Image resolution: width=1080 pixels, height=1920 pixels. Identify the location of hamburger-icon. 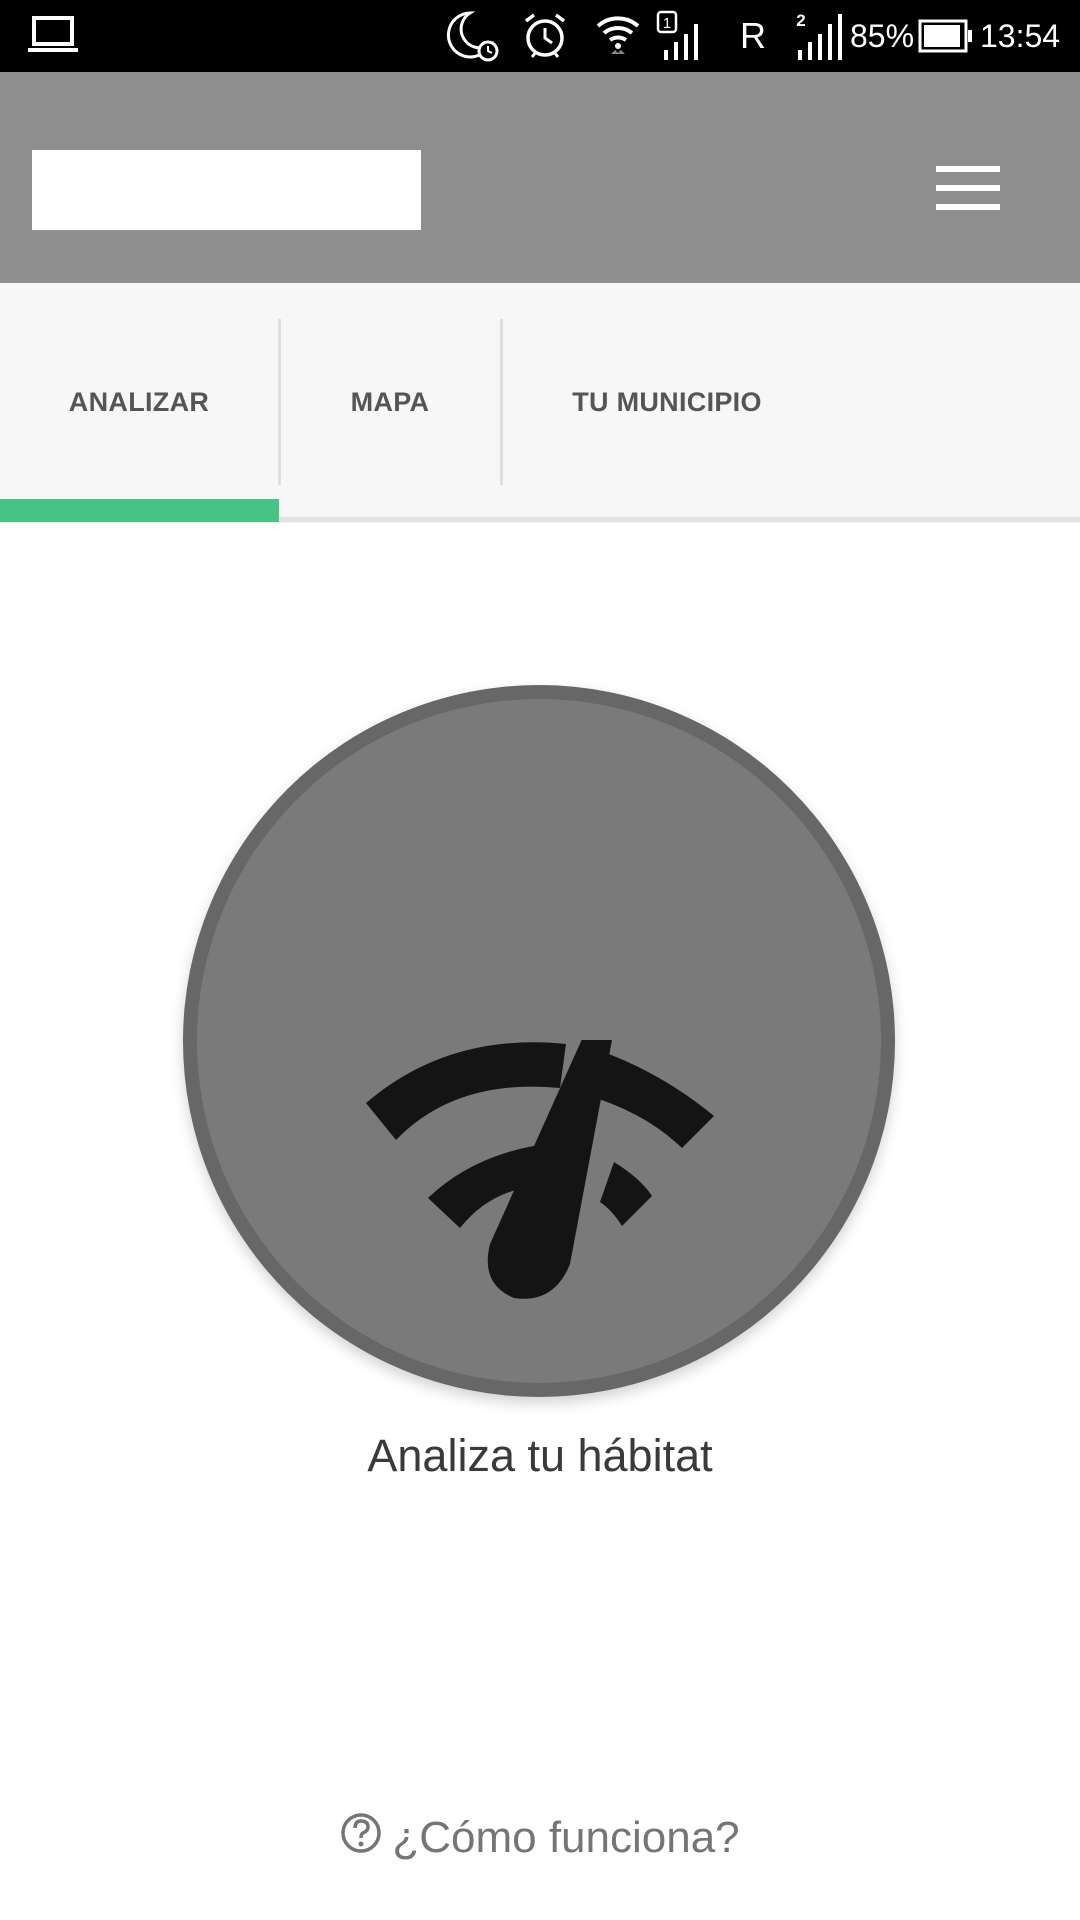
(968, 188).